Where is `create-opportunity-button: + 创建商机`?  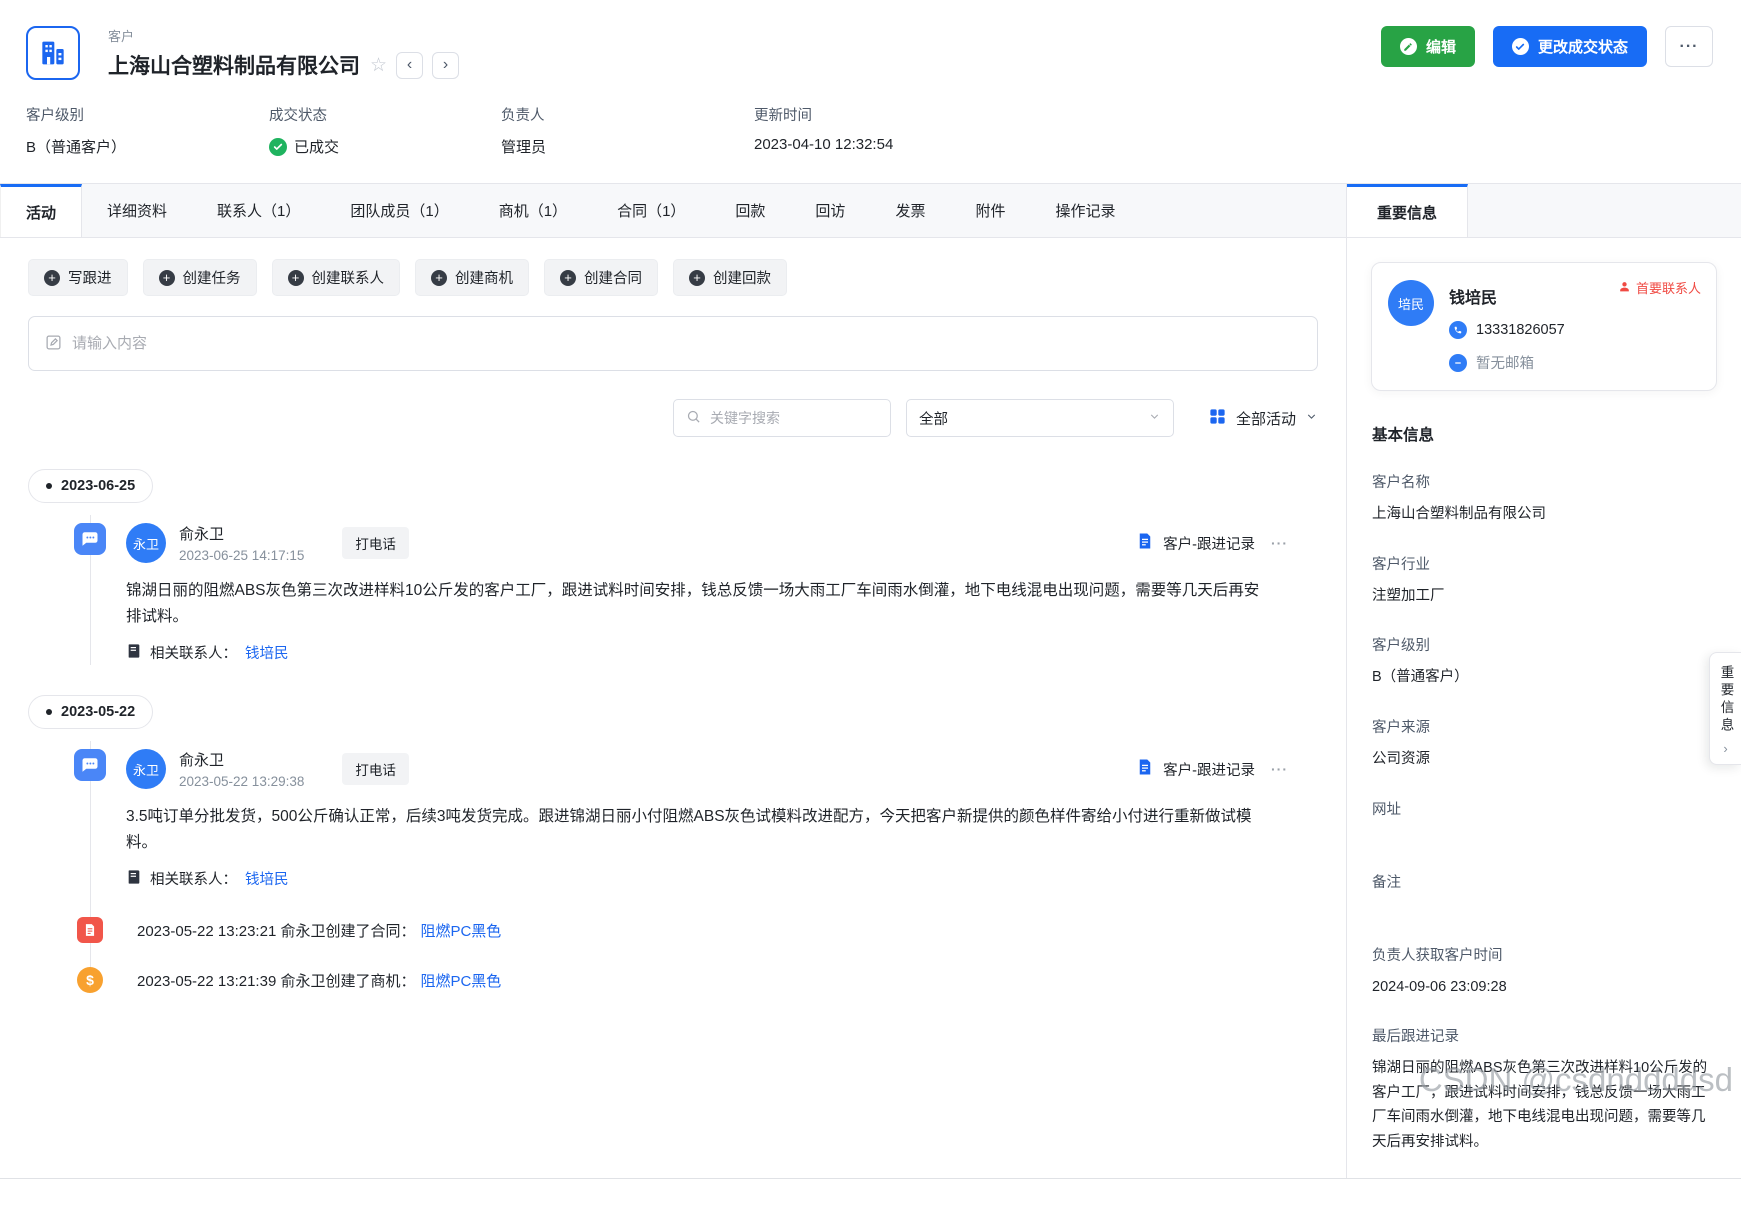
create-opportunity-button: + 创建商机 is located at coordinates (472, 277).